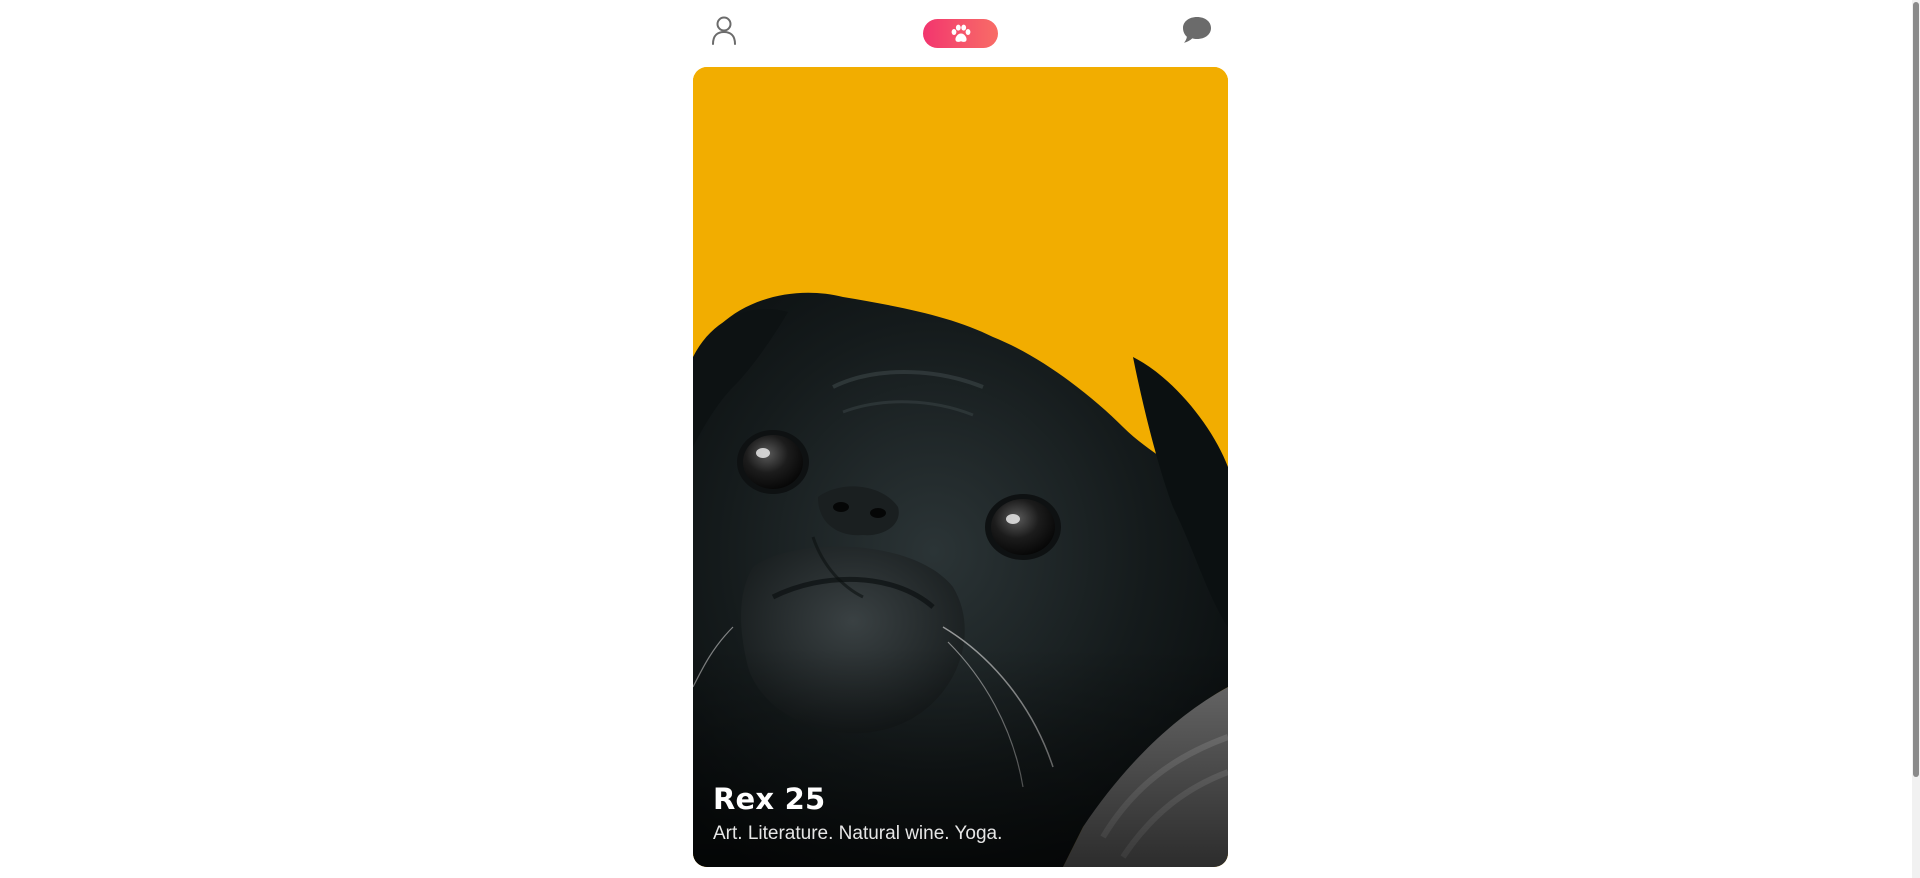 The width and height of the screenshot is (1920, 878). I want to click on home-swipe-button, so click(960, 33).